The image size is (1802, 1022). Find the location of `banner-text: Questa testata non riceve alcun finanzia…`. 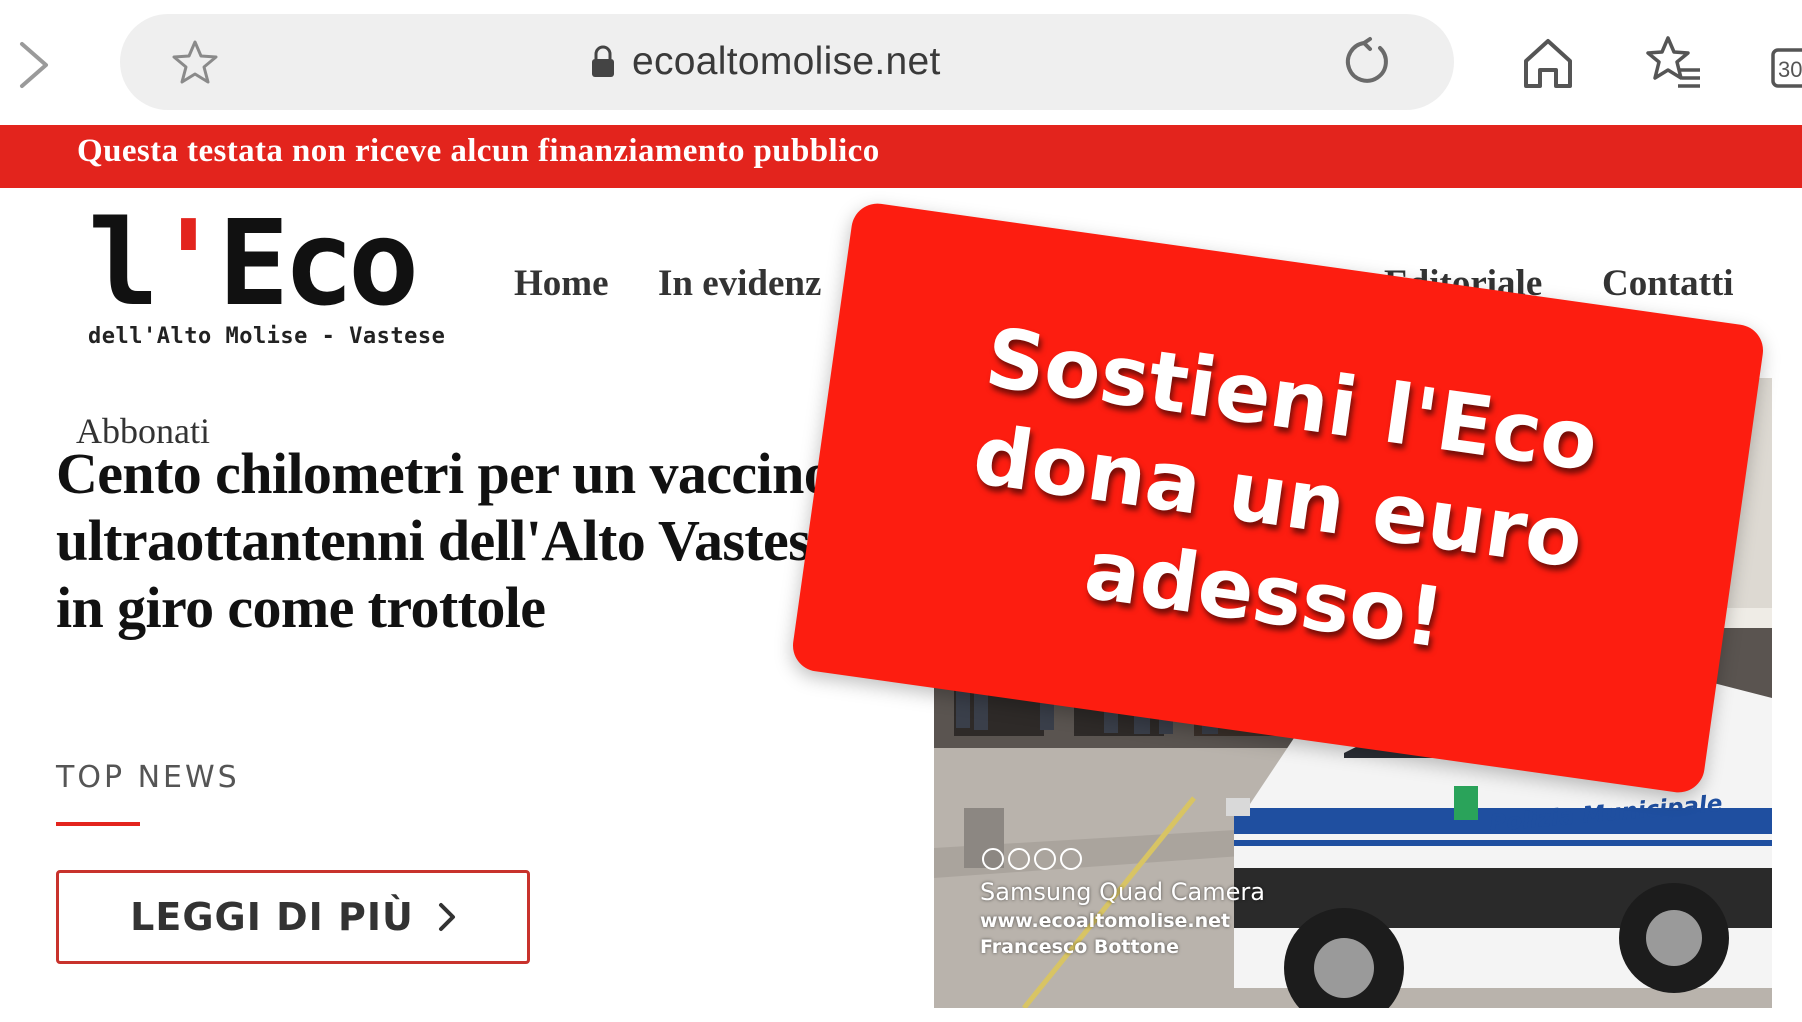

banner-text: Questa testata non riceve alcun finanzia… is located at coordinates (478, 151).